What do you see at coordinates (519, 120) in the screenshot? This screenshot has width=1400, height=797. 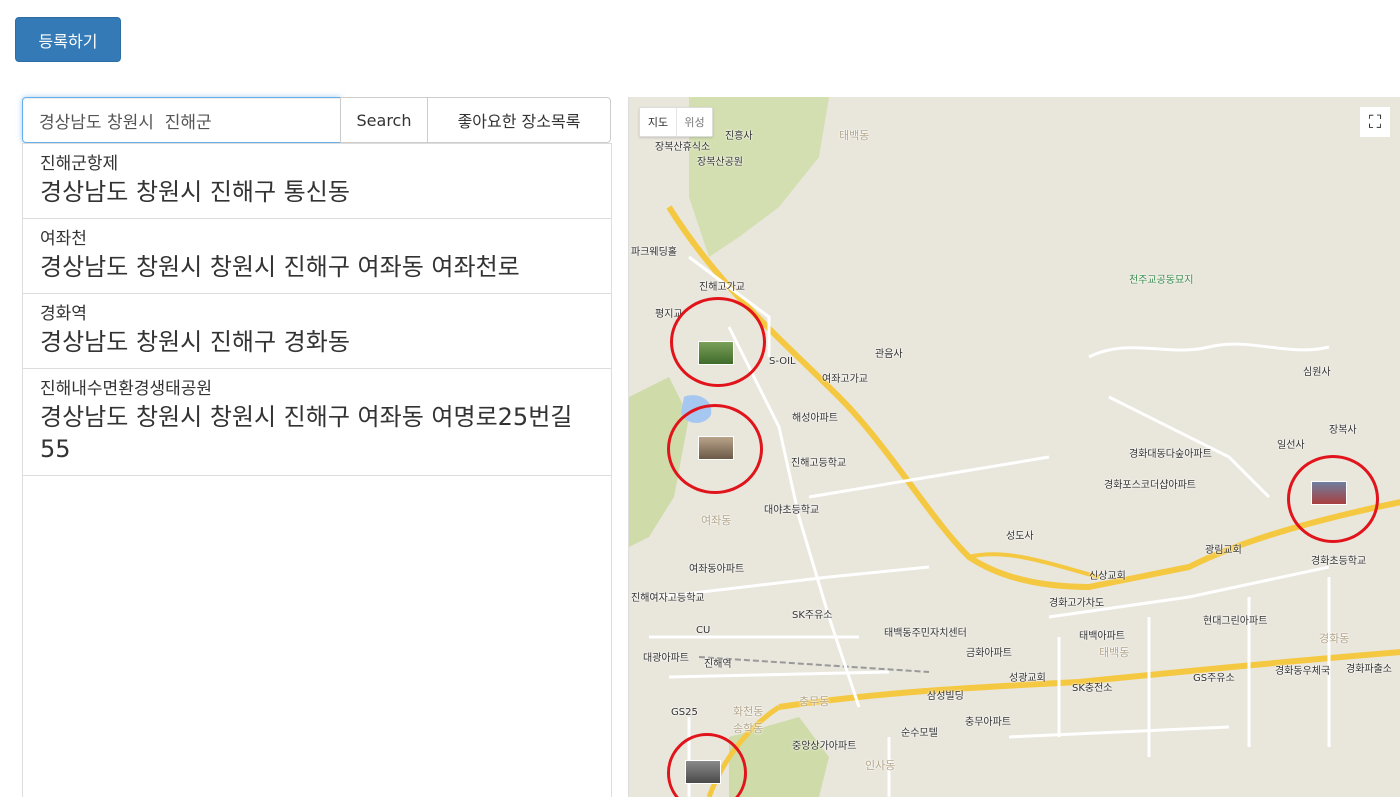 I see `favorite-places-button: 좋아요한 장소목록` at bounding box center [519, 120].